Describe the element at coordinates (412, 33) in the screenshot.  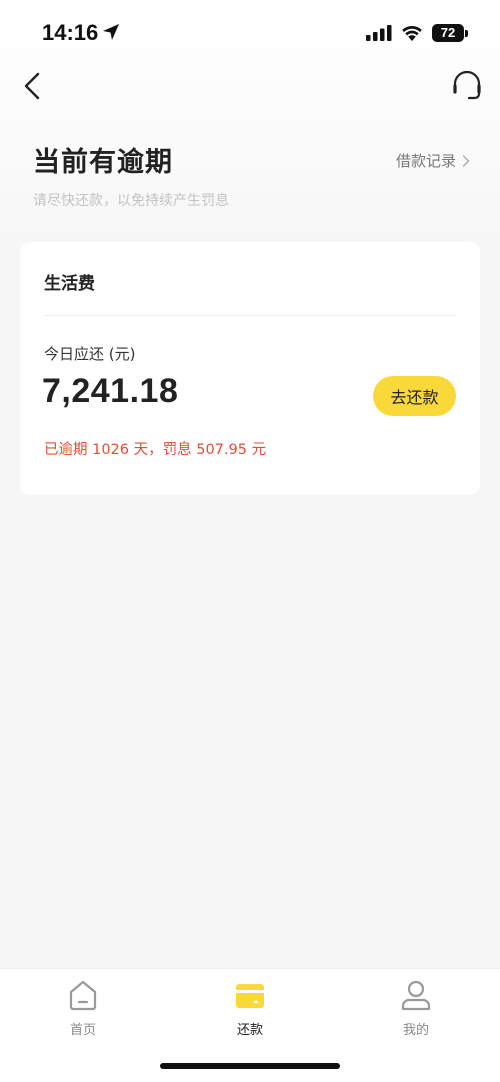
I see `wifi-icon` at that location.